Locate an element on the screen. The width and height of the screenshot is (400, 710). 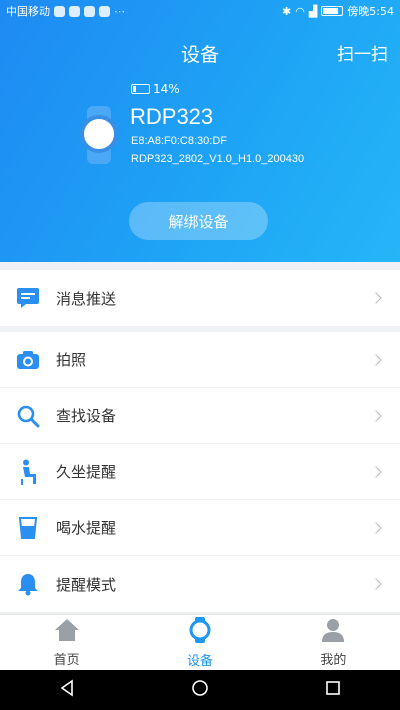
bottom-tab-bar: 首页 设备 我的 is located at coordinates (200, 642).